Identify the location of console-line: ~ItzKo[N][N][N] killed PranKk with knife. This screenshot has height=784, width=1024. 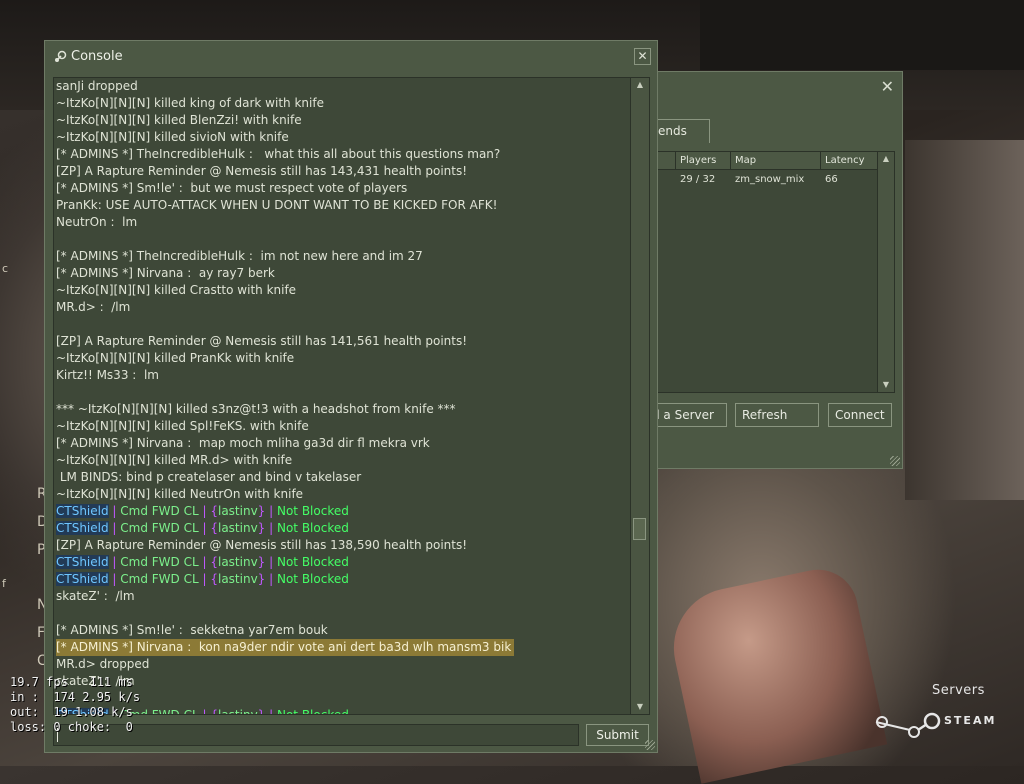
(343, 358).